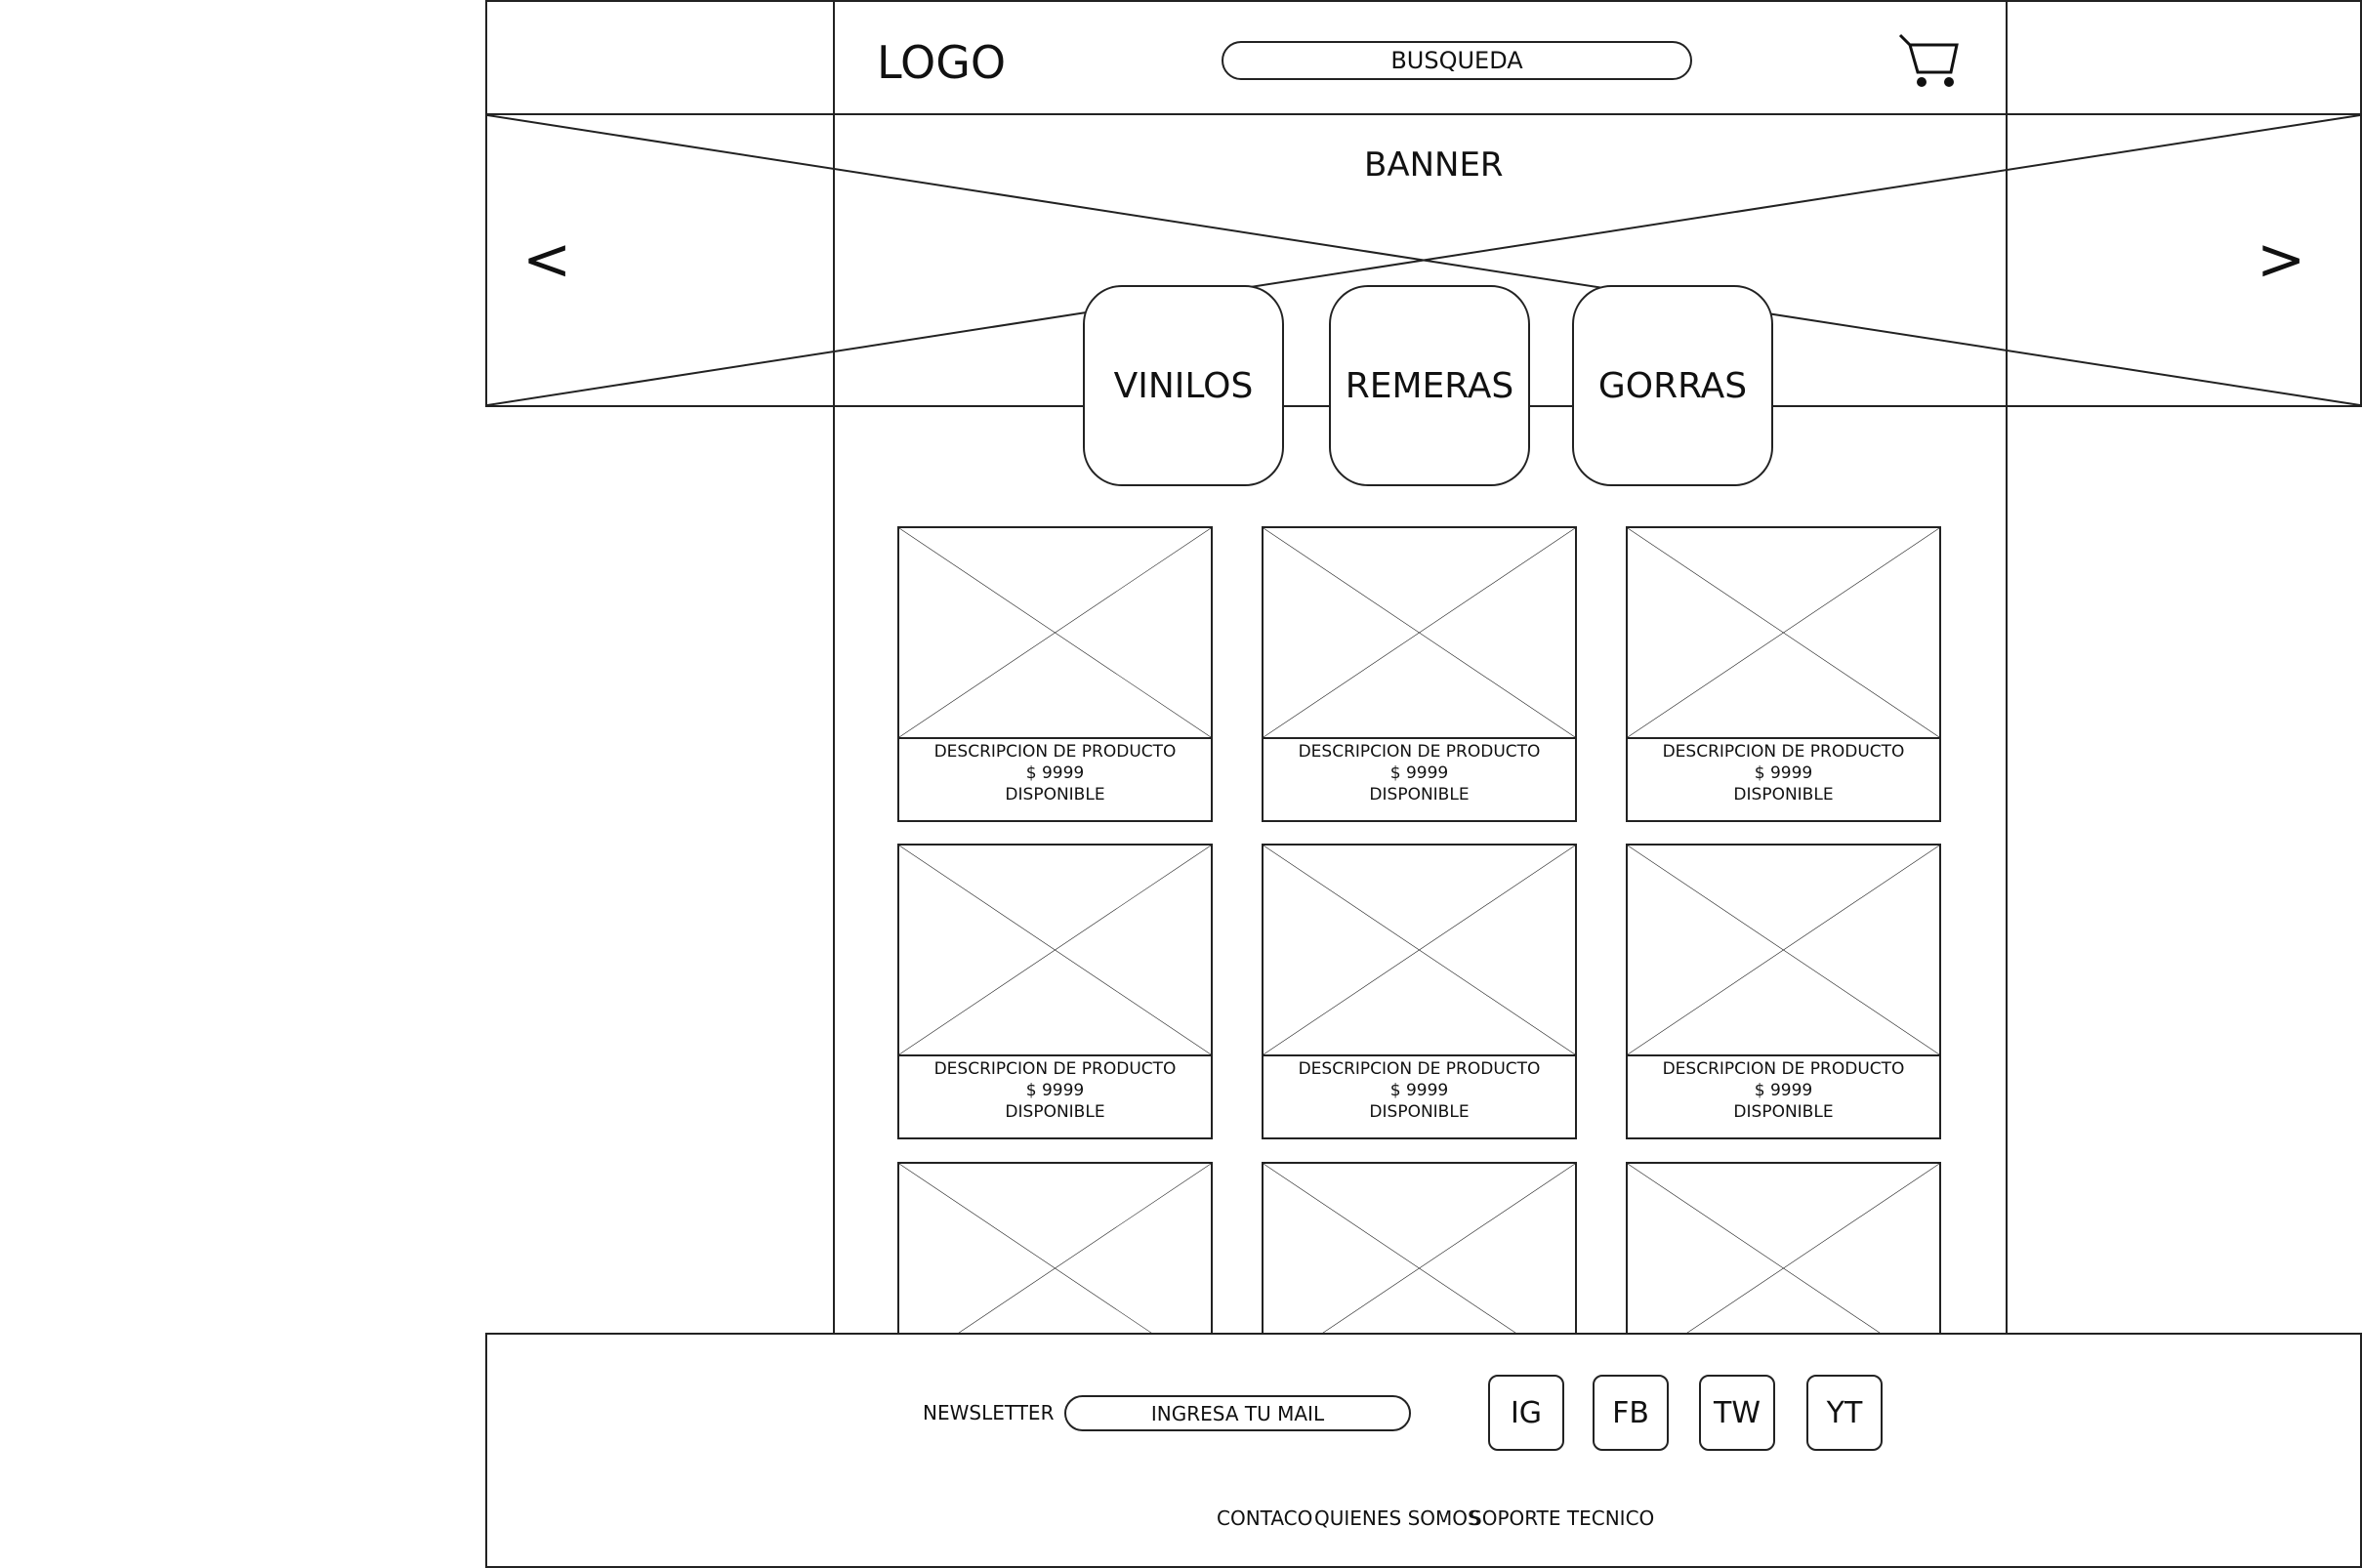 The image size is (2362, 1568). I want to click on banner-next-arrow: >, so click(2281, 260).